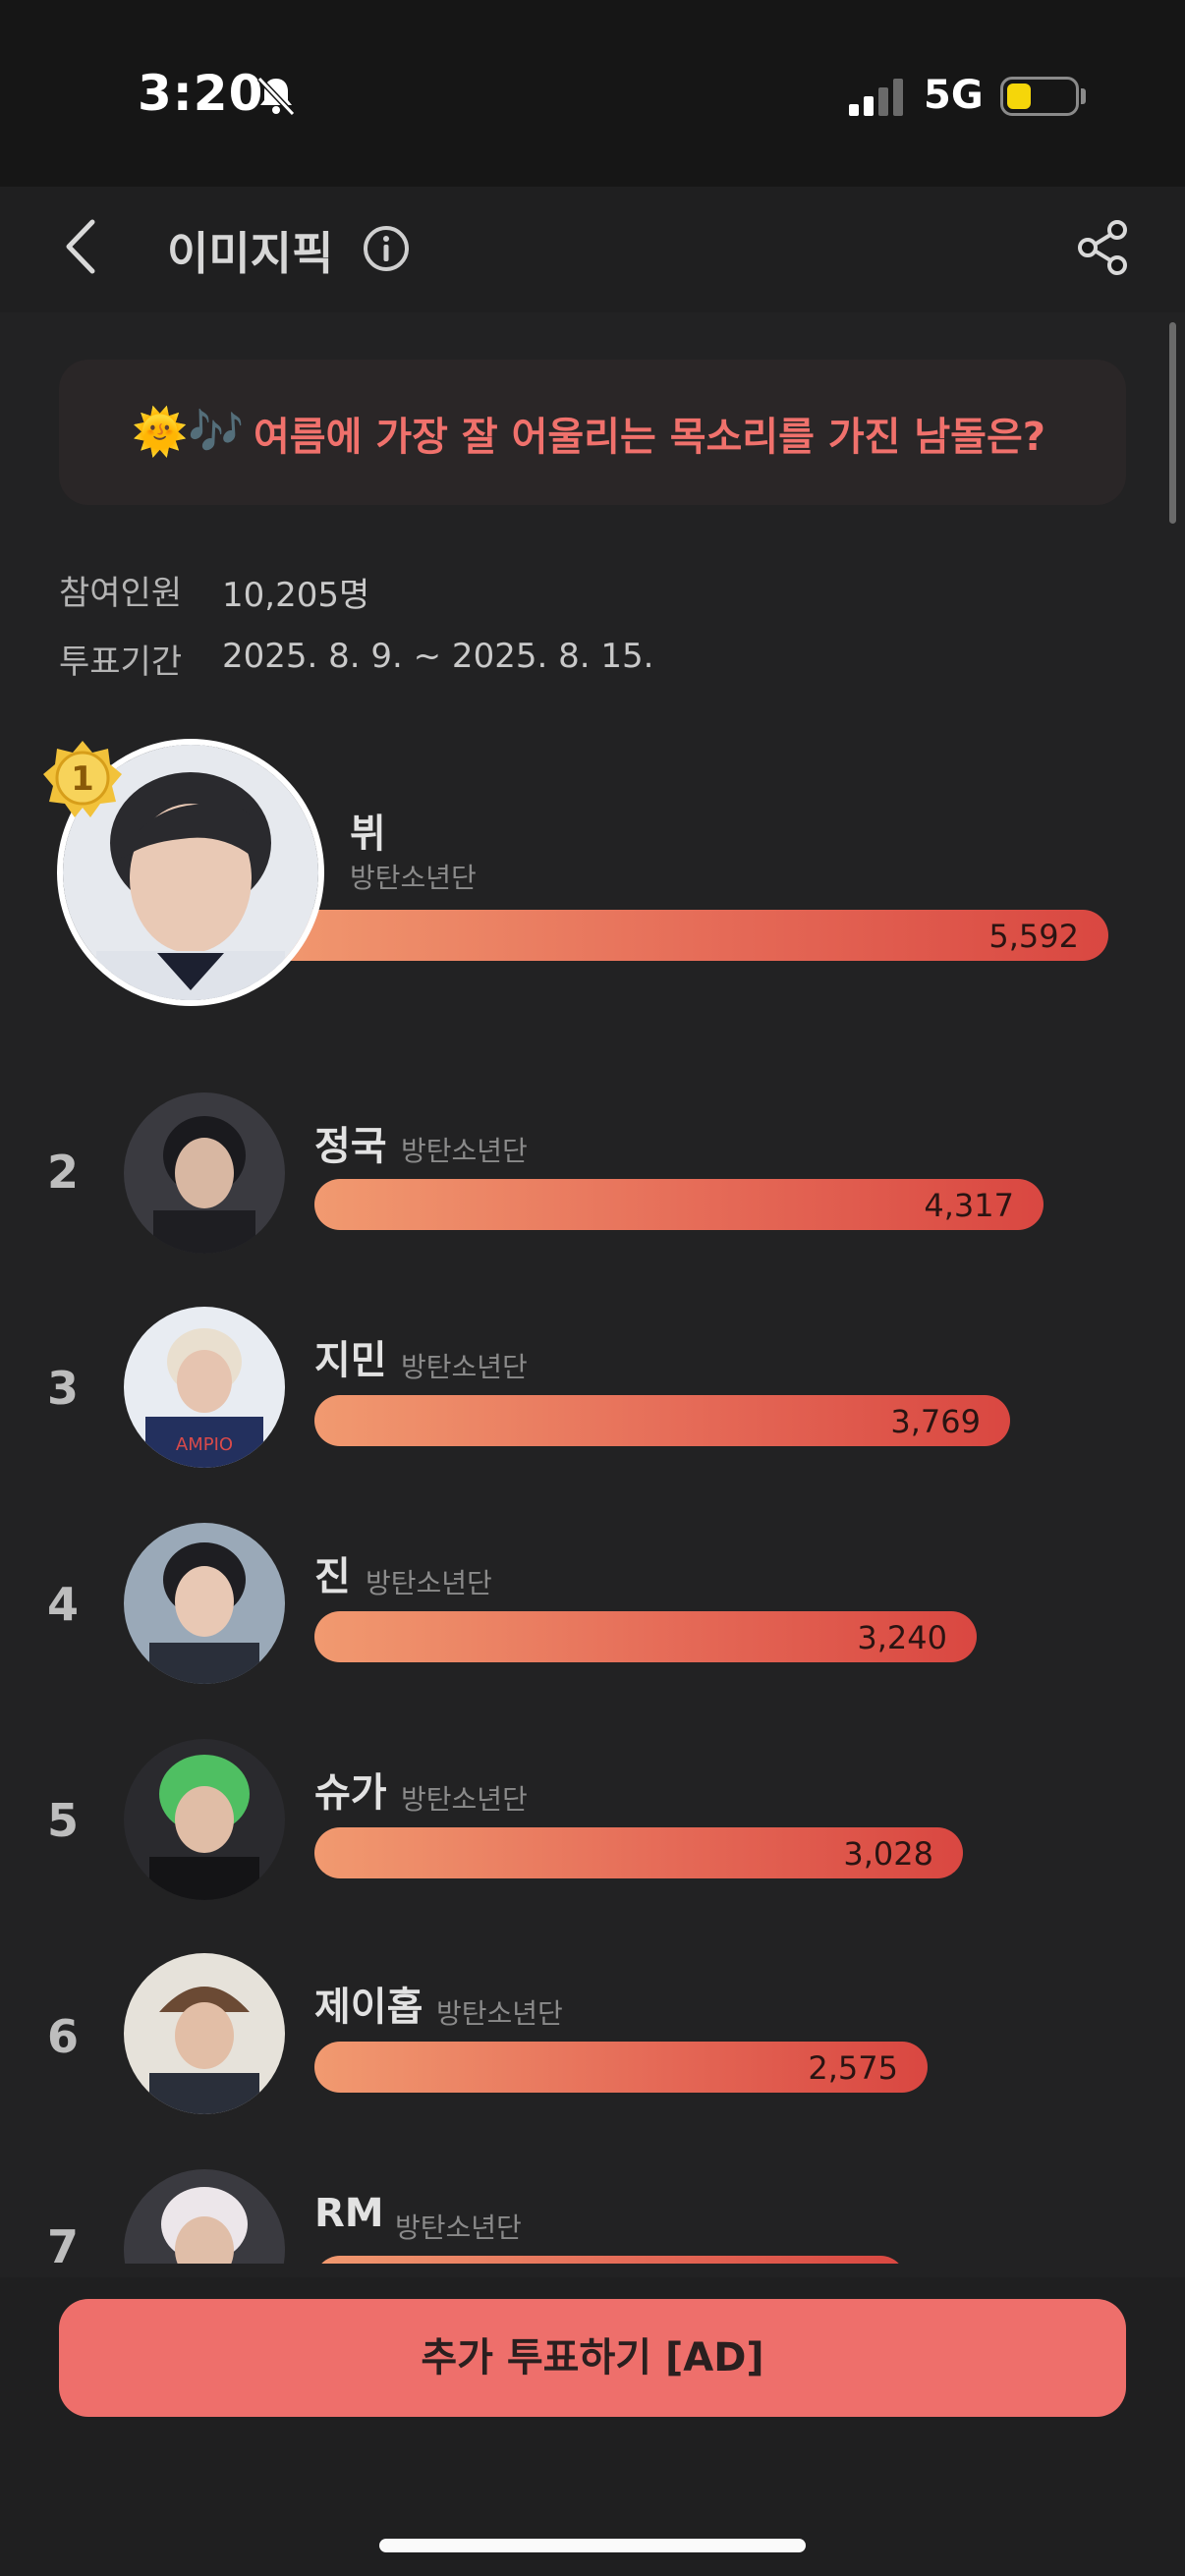  Describe the element at coordinates (592, 140) in the screenshot. I see `status-bar: 3:20 5G 이미지픽` at that location.